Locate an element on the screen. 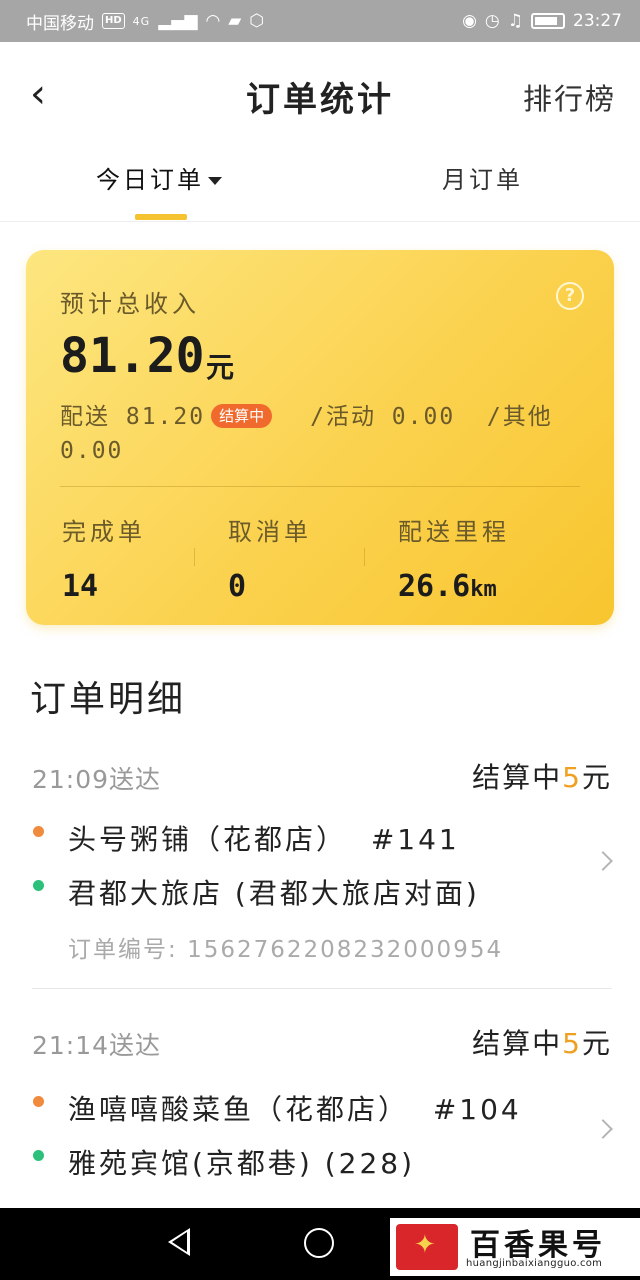 The image size is (640, 1280). tab-today-orders: 今日订单 is located at coordinates (159, 177).